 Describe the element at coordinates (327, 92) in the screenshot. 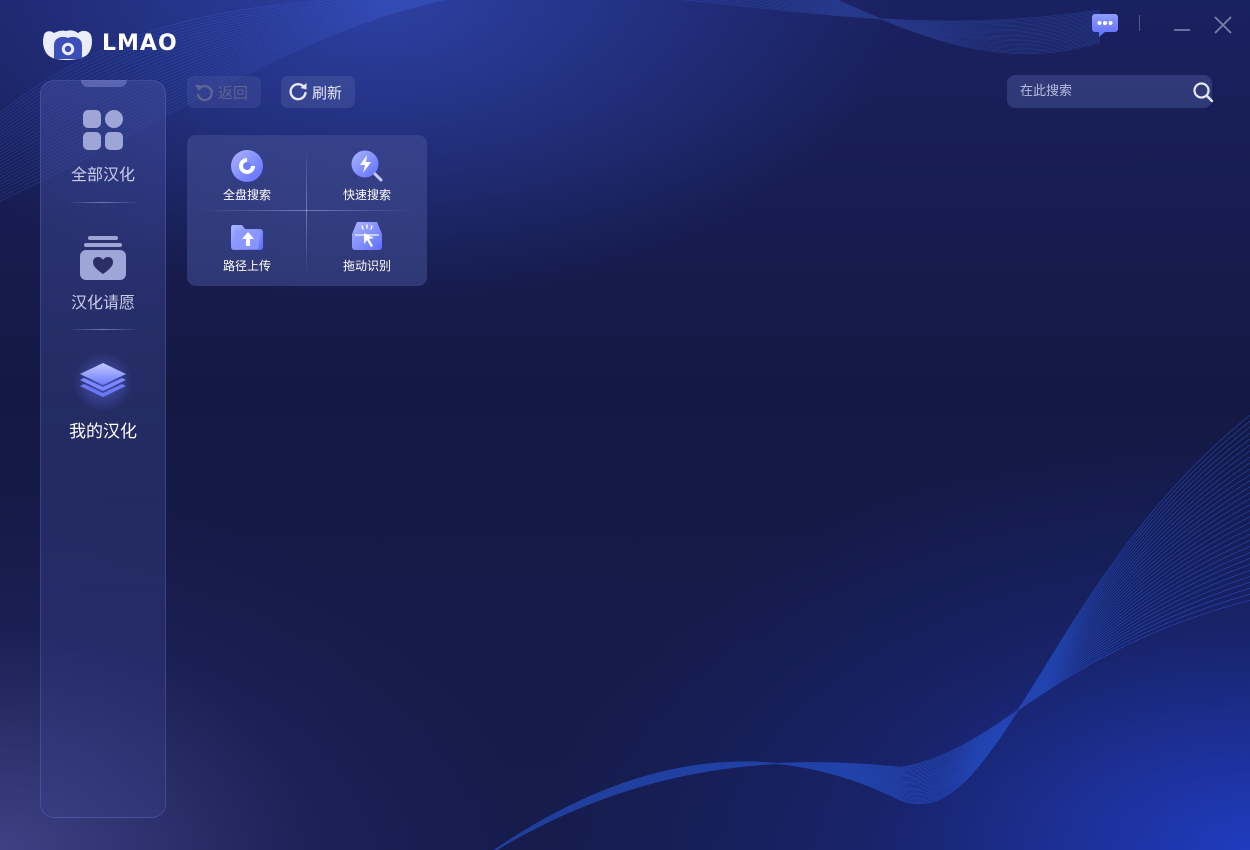

I see `refresh-label: 刷新` at that location.